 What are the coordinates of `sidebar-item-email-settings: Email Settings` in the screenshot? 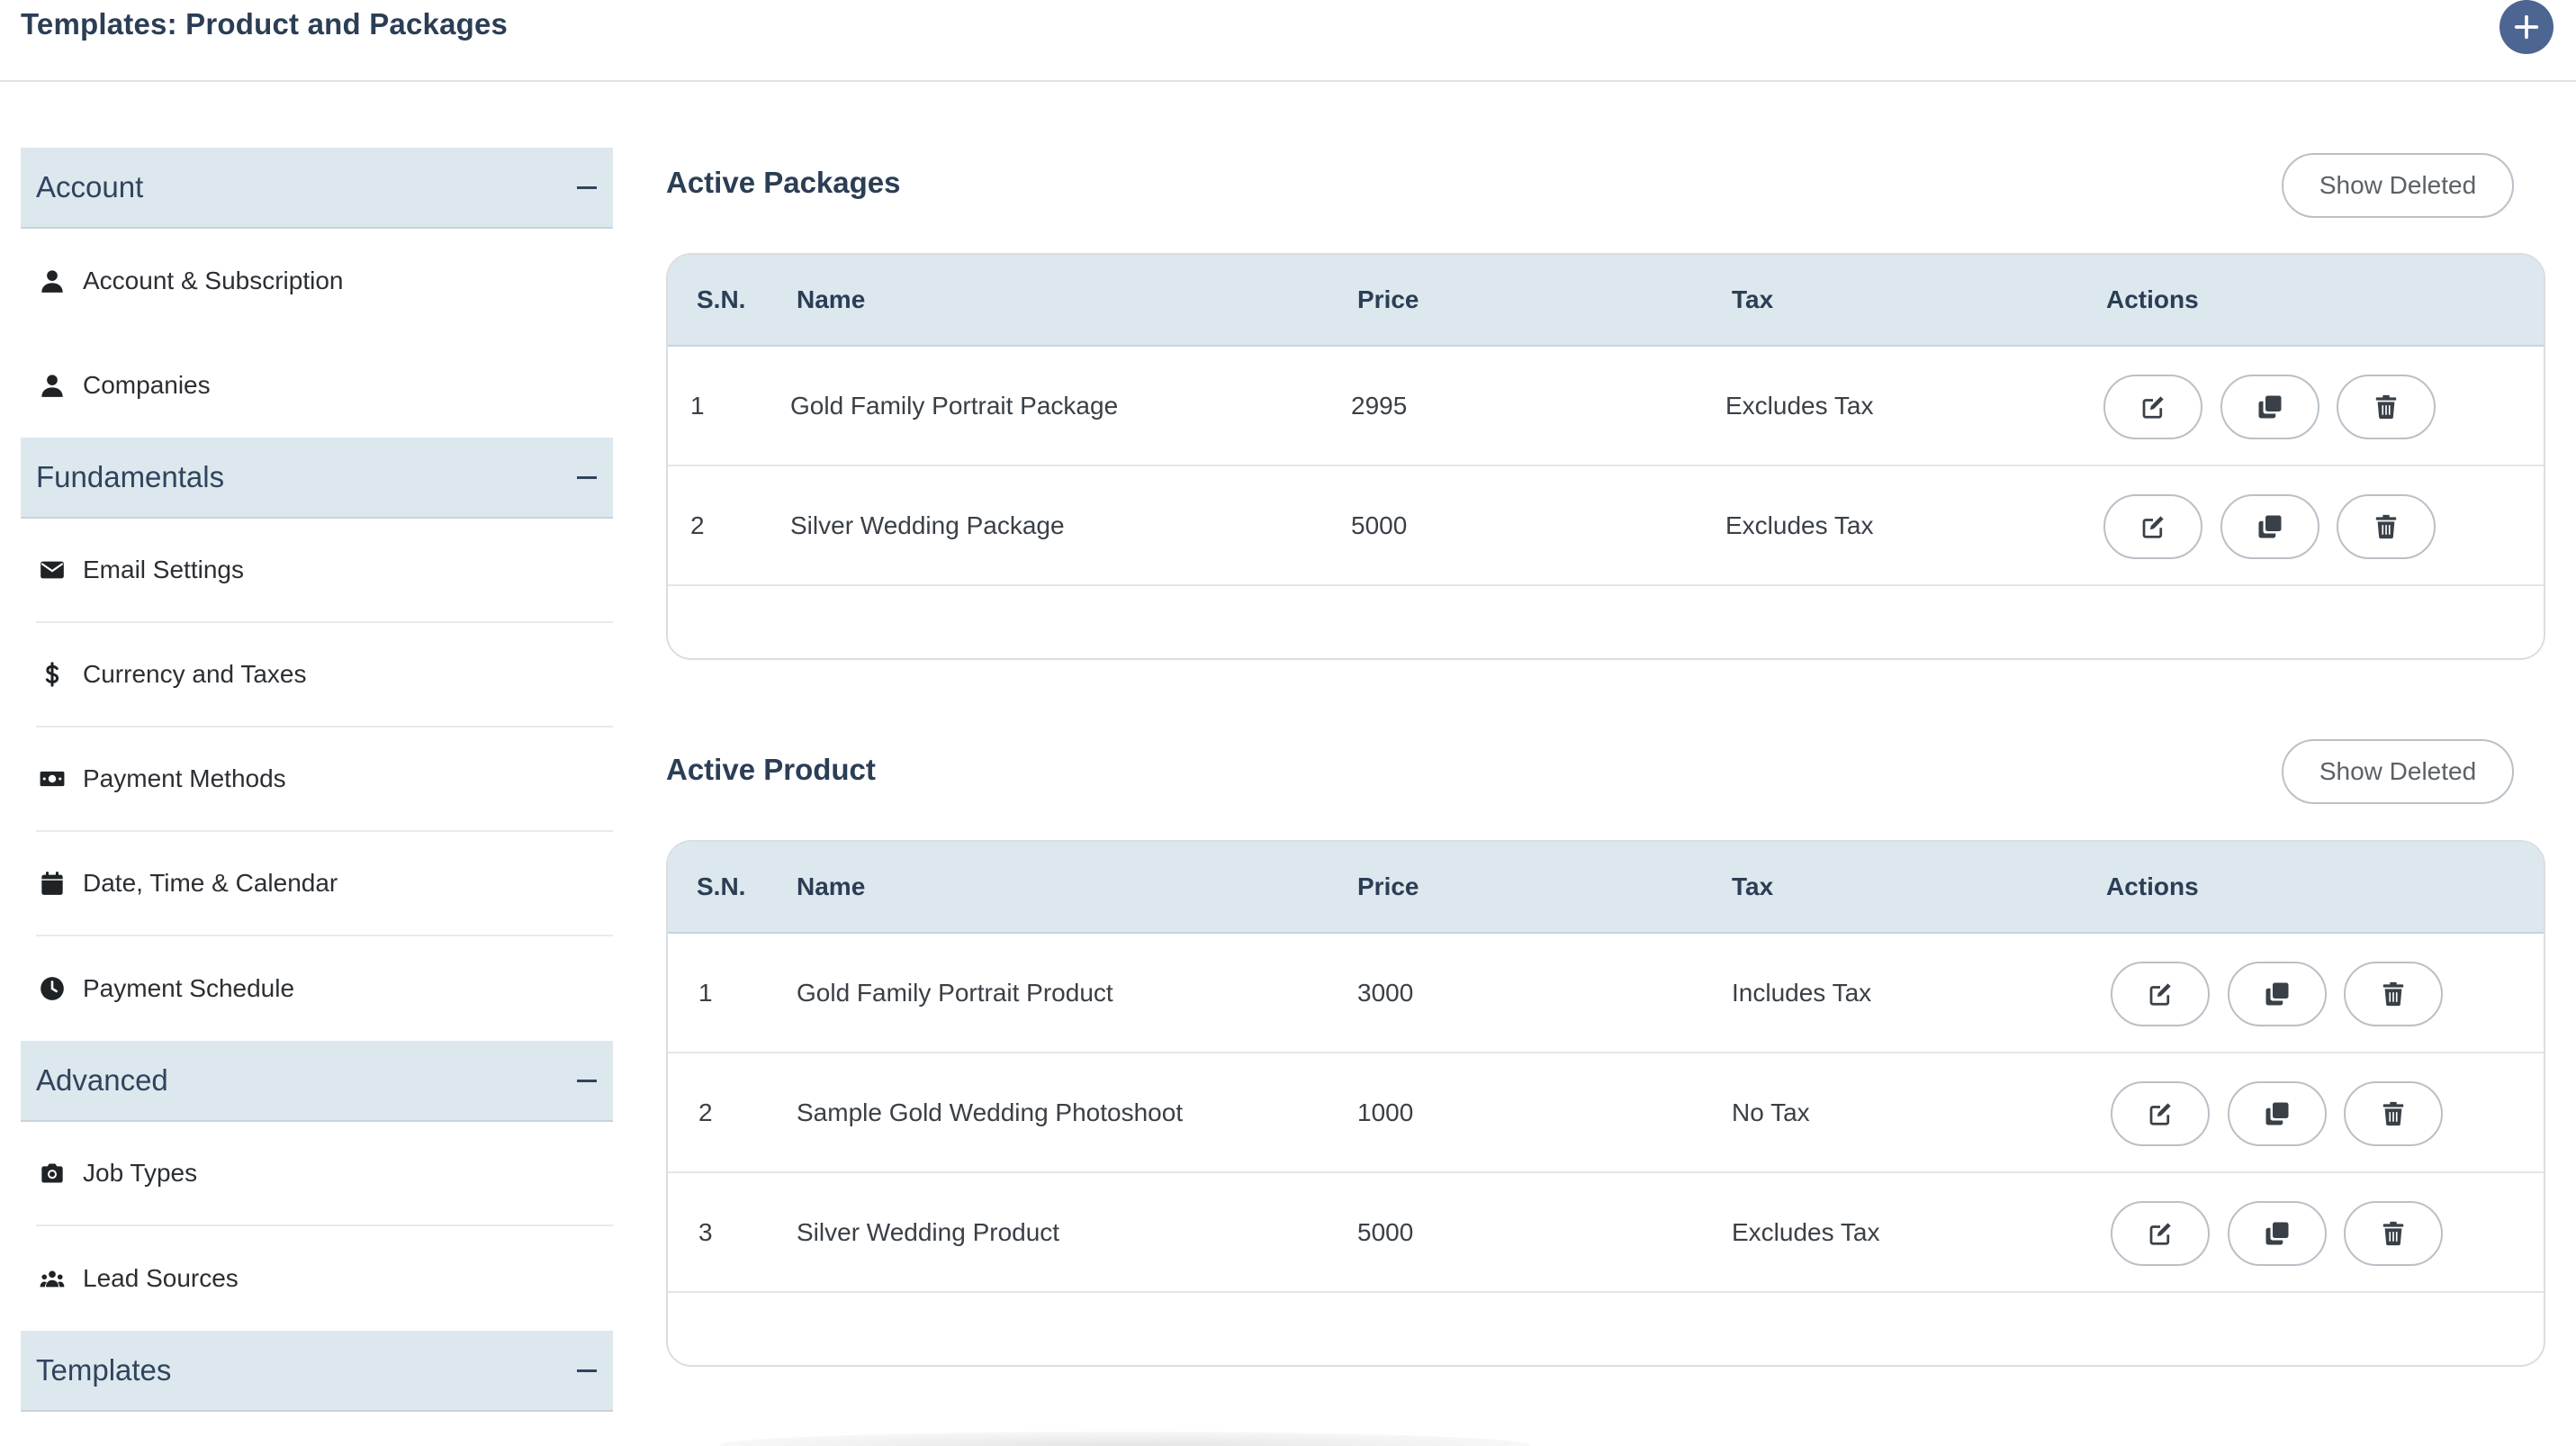 It's located at (324, 571).